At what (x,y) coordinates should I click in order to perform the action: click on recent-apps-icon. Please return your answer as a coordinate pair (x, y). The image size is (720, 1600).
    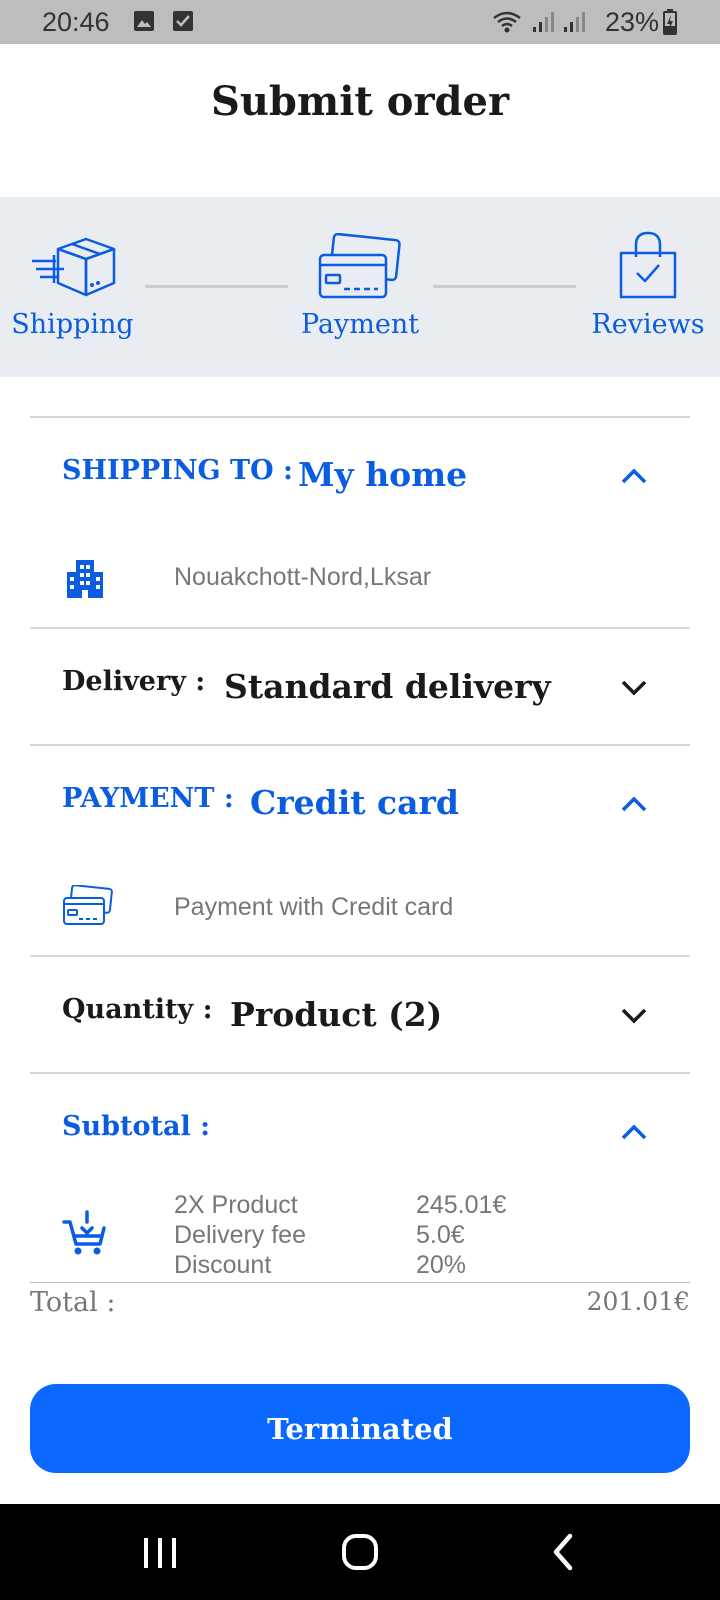
    Looking at the image, I should click on (160, 1552).